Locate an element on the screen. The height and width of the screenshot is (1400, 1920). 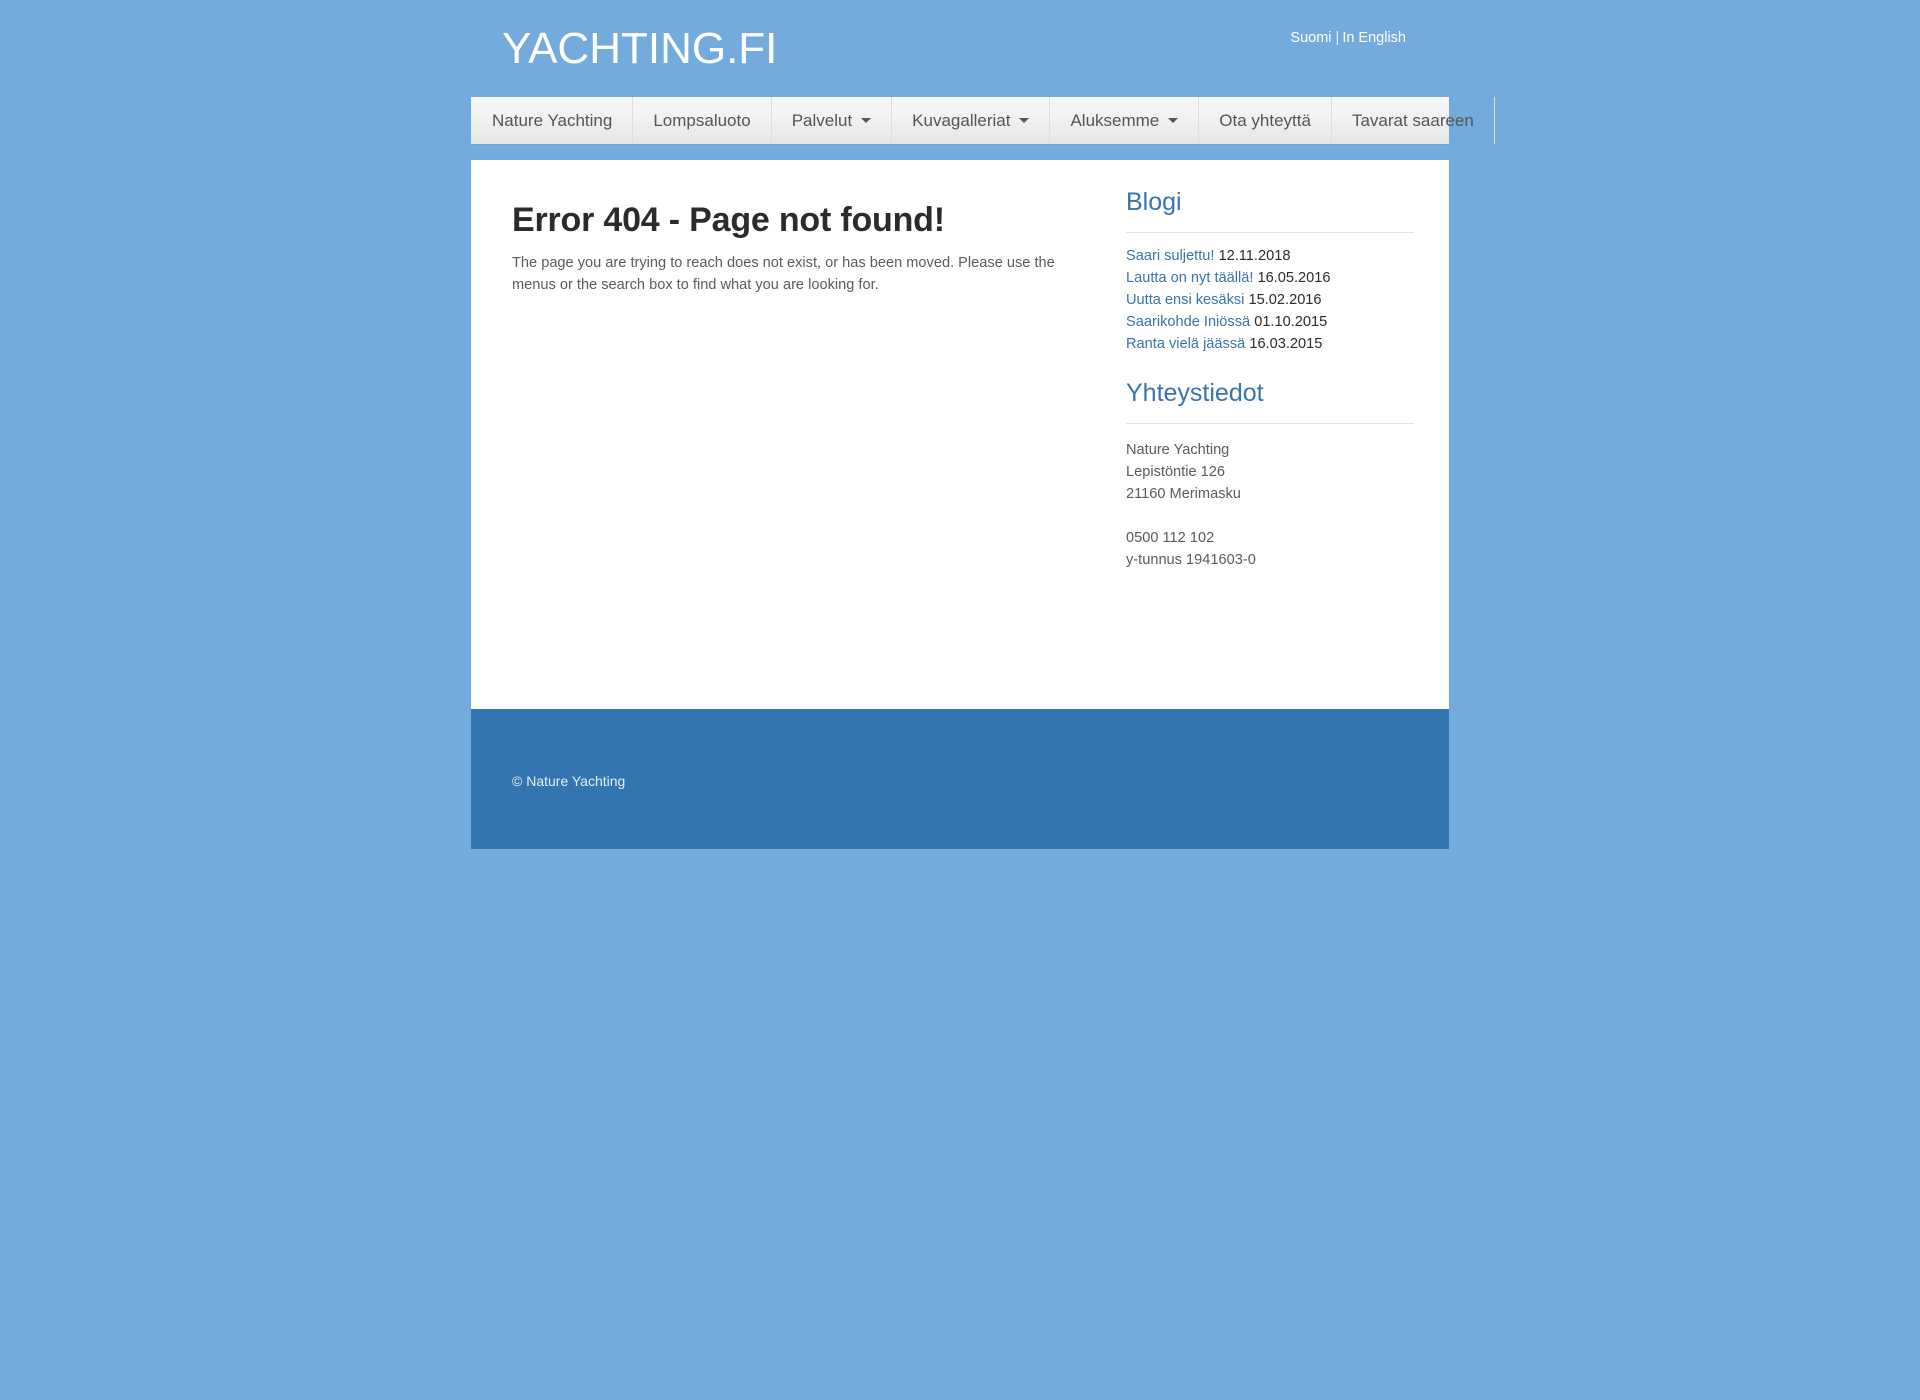
nav-item-label: Ota yhteyttä is located at coordinates (1265, 120).